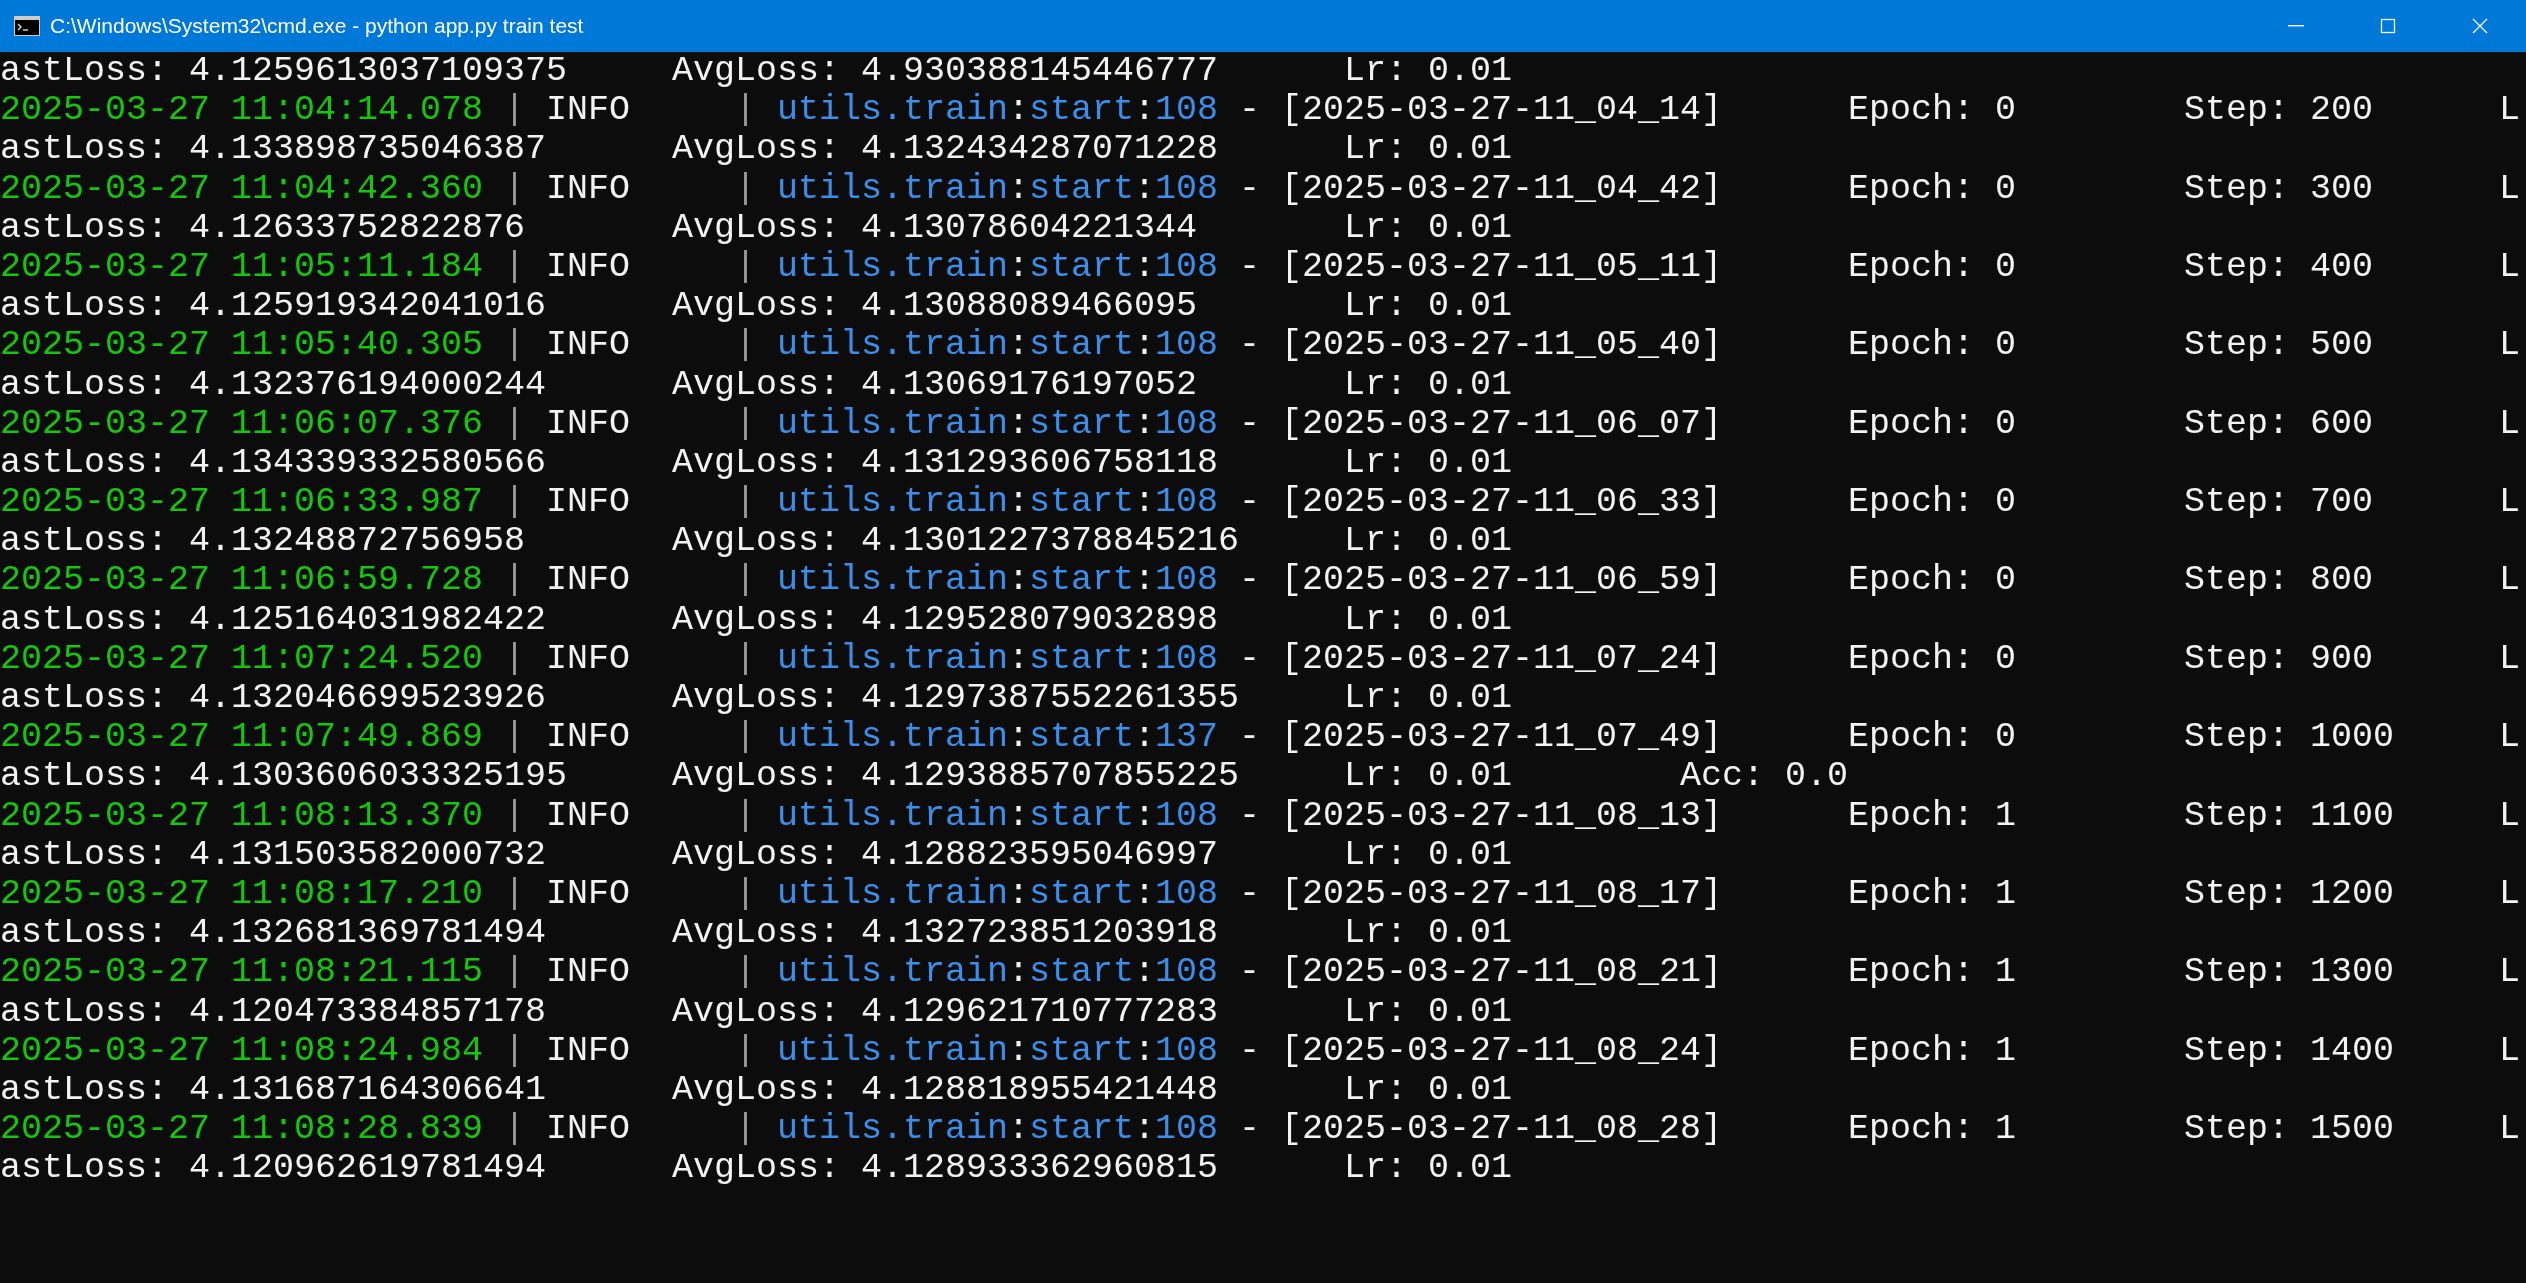 The height and width of the screenshot is (1283, 2526). Describe the element at coordinates (945, 150) in the screenshot. I see `log-text: AvgLoss: 4.132434287071228` at that location.